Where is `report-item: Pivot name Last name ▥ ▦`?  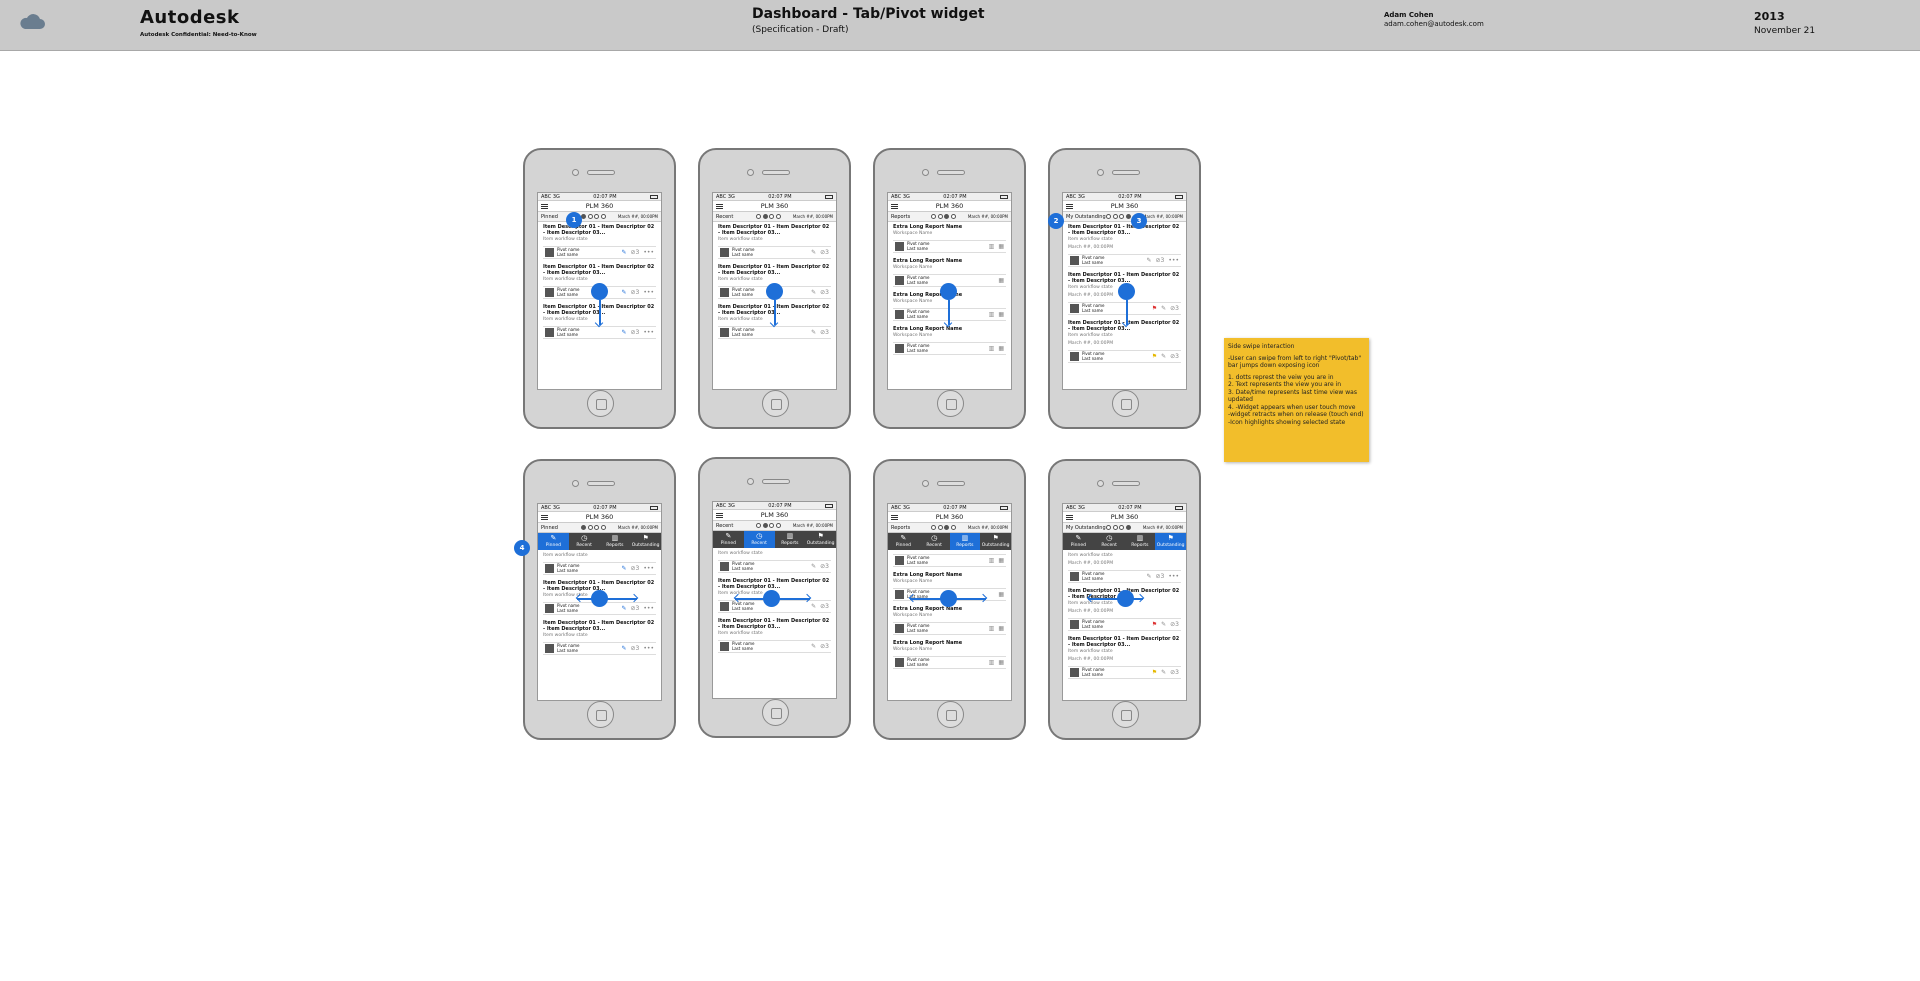 report-item: Pivot name Last name ▥ ▦ is located at coordinates (949, 558).